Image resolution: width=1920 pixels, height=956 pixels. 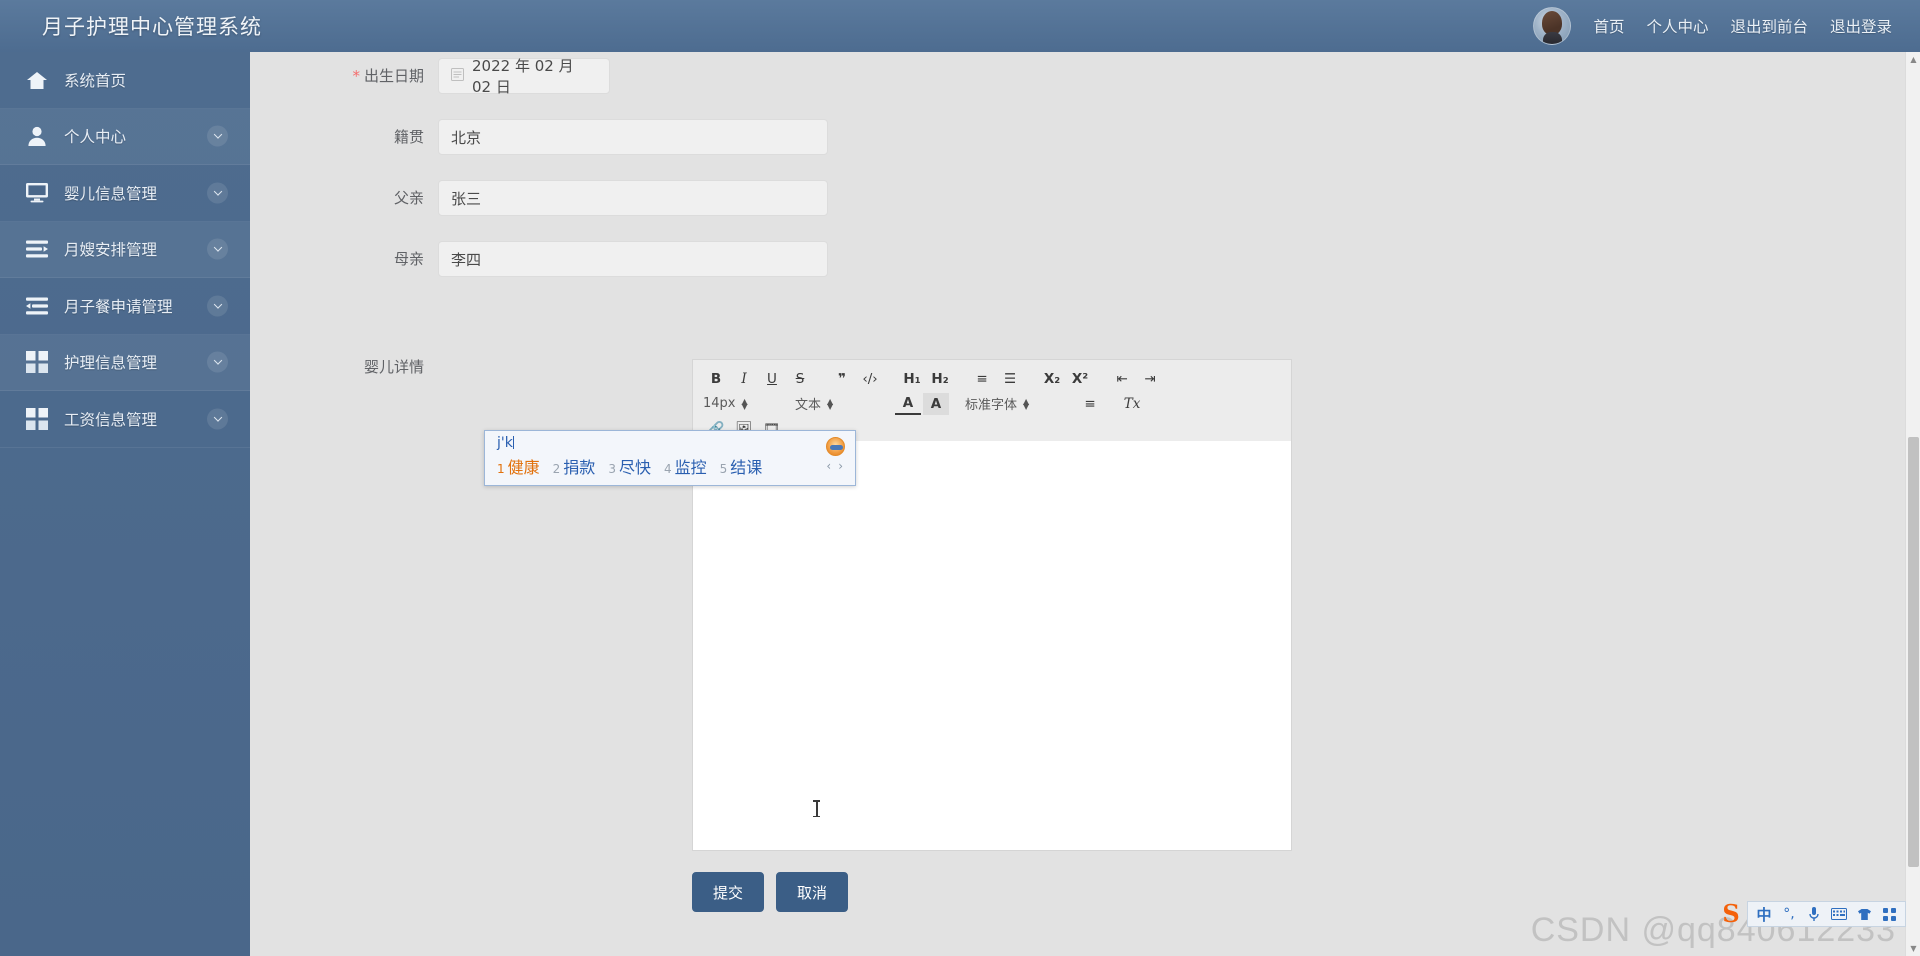 I want to click on sidebar-item-label: 系统首页, so click(x=95, y=80).